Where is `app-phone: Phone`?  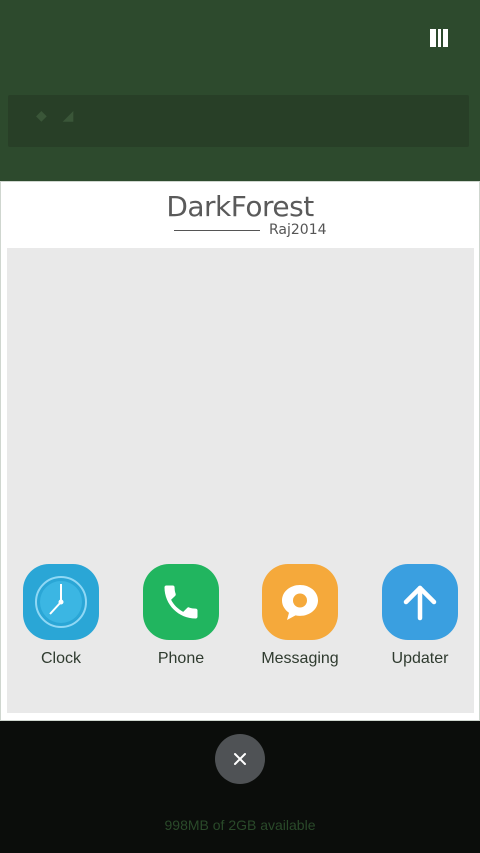
app-phone: Phone is located at coordinates (181, 616).